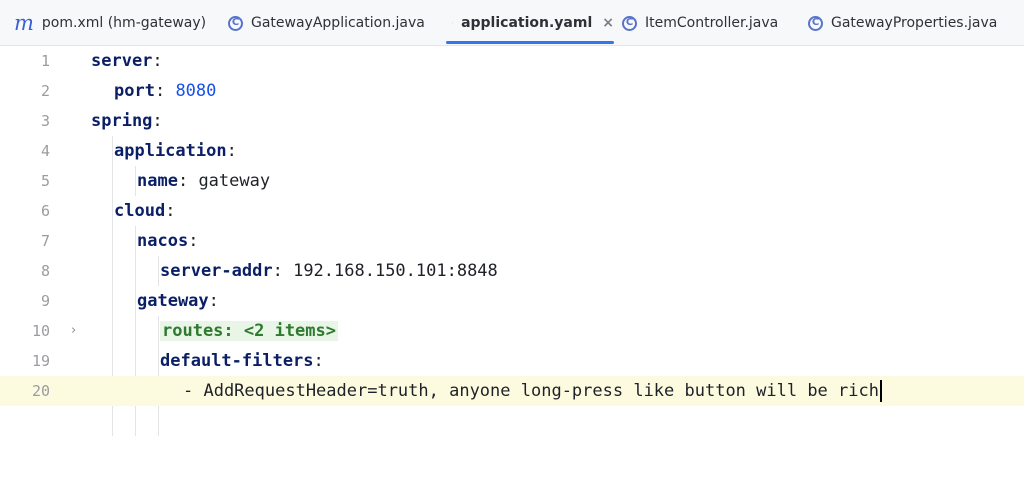  What do you see at coordinates (880, 391) in the screenshot?
I see `text-cursor` at bounding box center [880, 391].